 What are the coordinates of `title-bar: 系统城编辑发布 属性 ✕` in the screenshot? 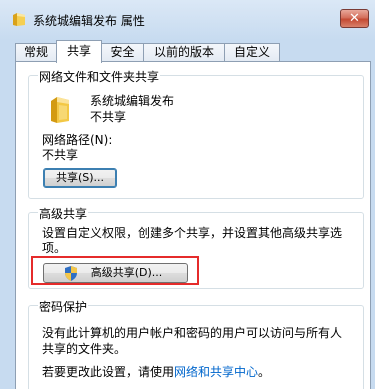 It's located at (187, 19).